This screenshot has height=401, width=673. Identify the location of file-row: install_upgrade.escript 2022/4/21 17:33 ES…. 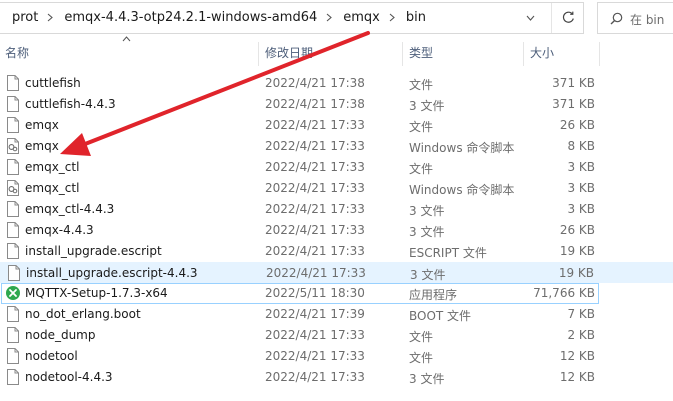
(336, 251).